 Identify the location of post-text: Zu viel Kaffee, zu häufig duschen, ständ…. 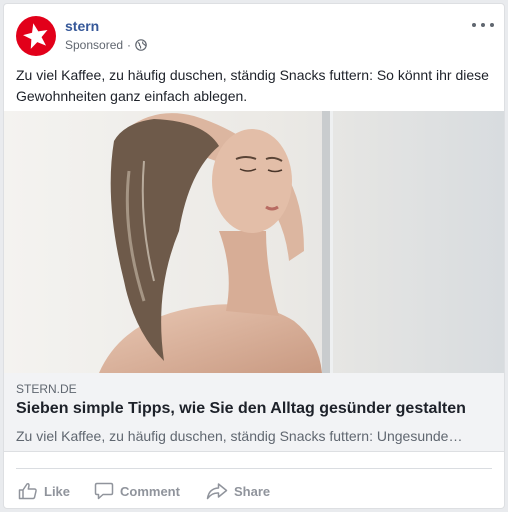
(252, 85).